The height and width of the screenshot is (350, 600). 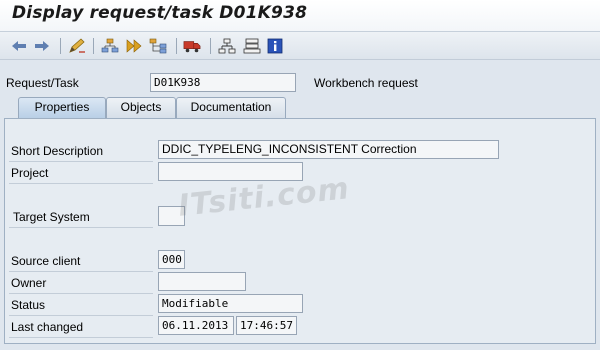 I want to click on stacked-list-icon, so click(x=252, y=46).